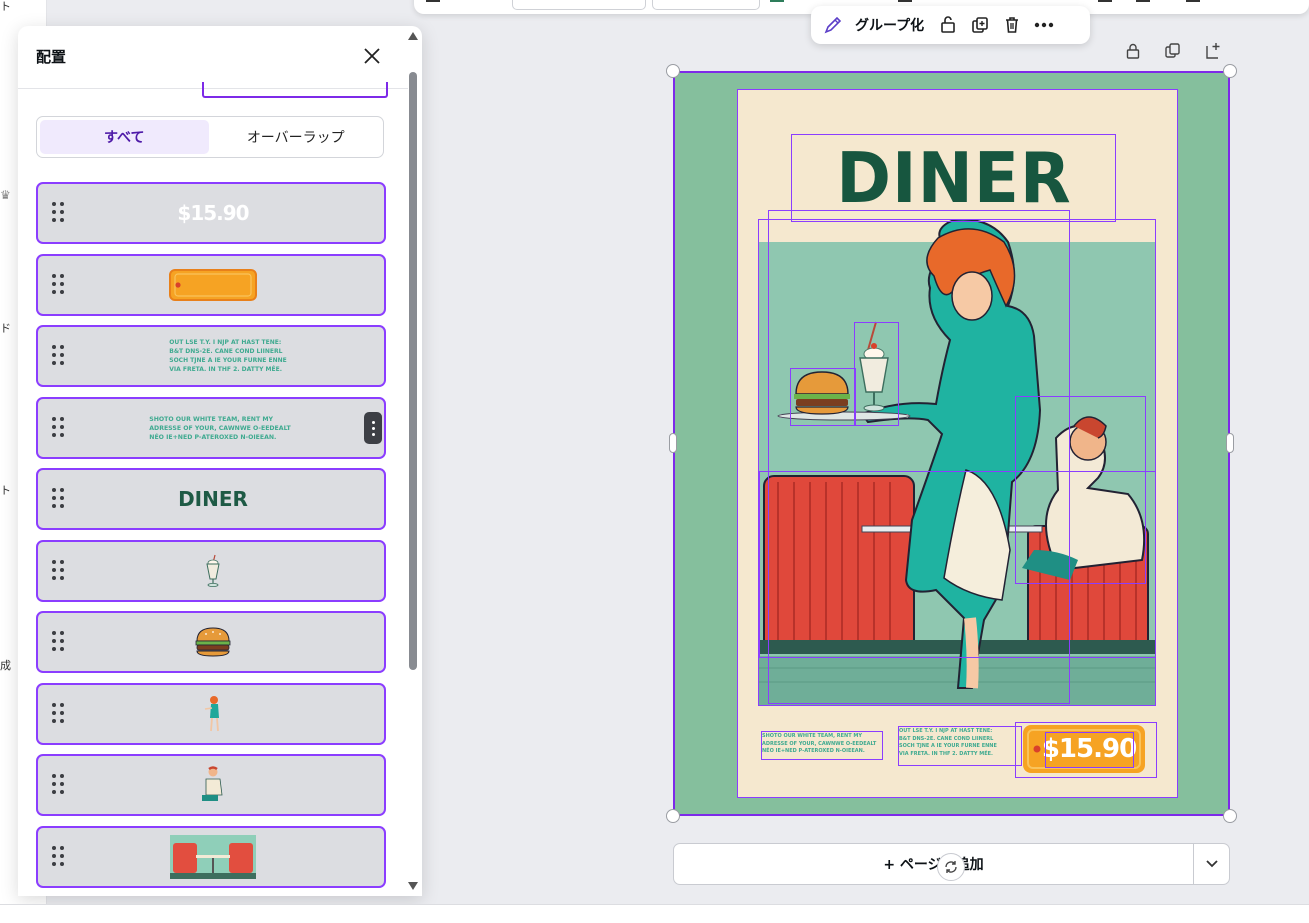 This screenshot has width=1309, height=923. I want to click on page-tools, so click(1173, 51).